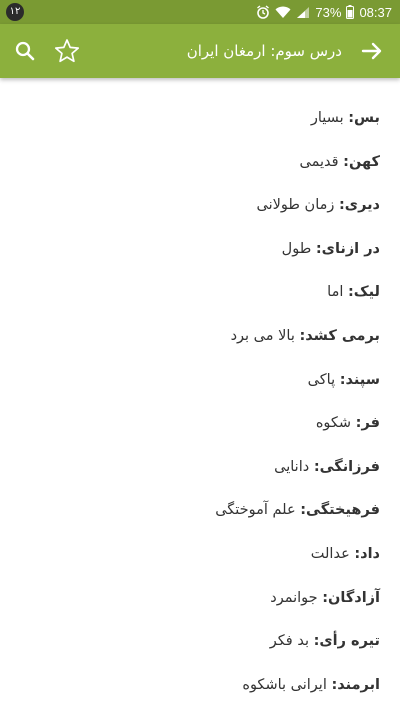 The height and width of the screenshot is (711, 400). What do you see at coordinates (359, 379) in the screenshot?
I see `vocab-term: سپند:` at bounding box center [359, 379].